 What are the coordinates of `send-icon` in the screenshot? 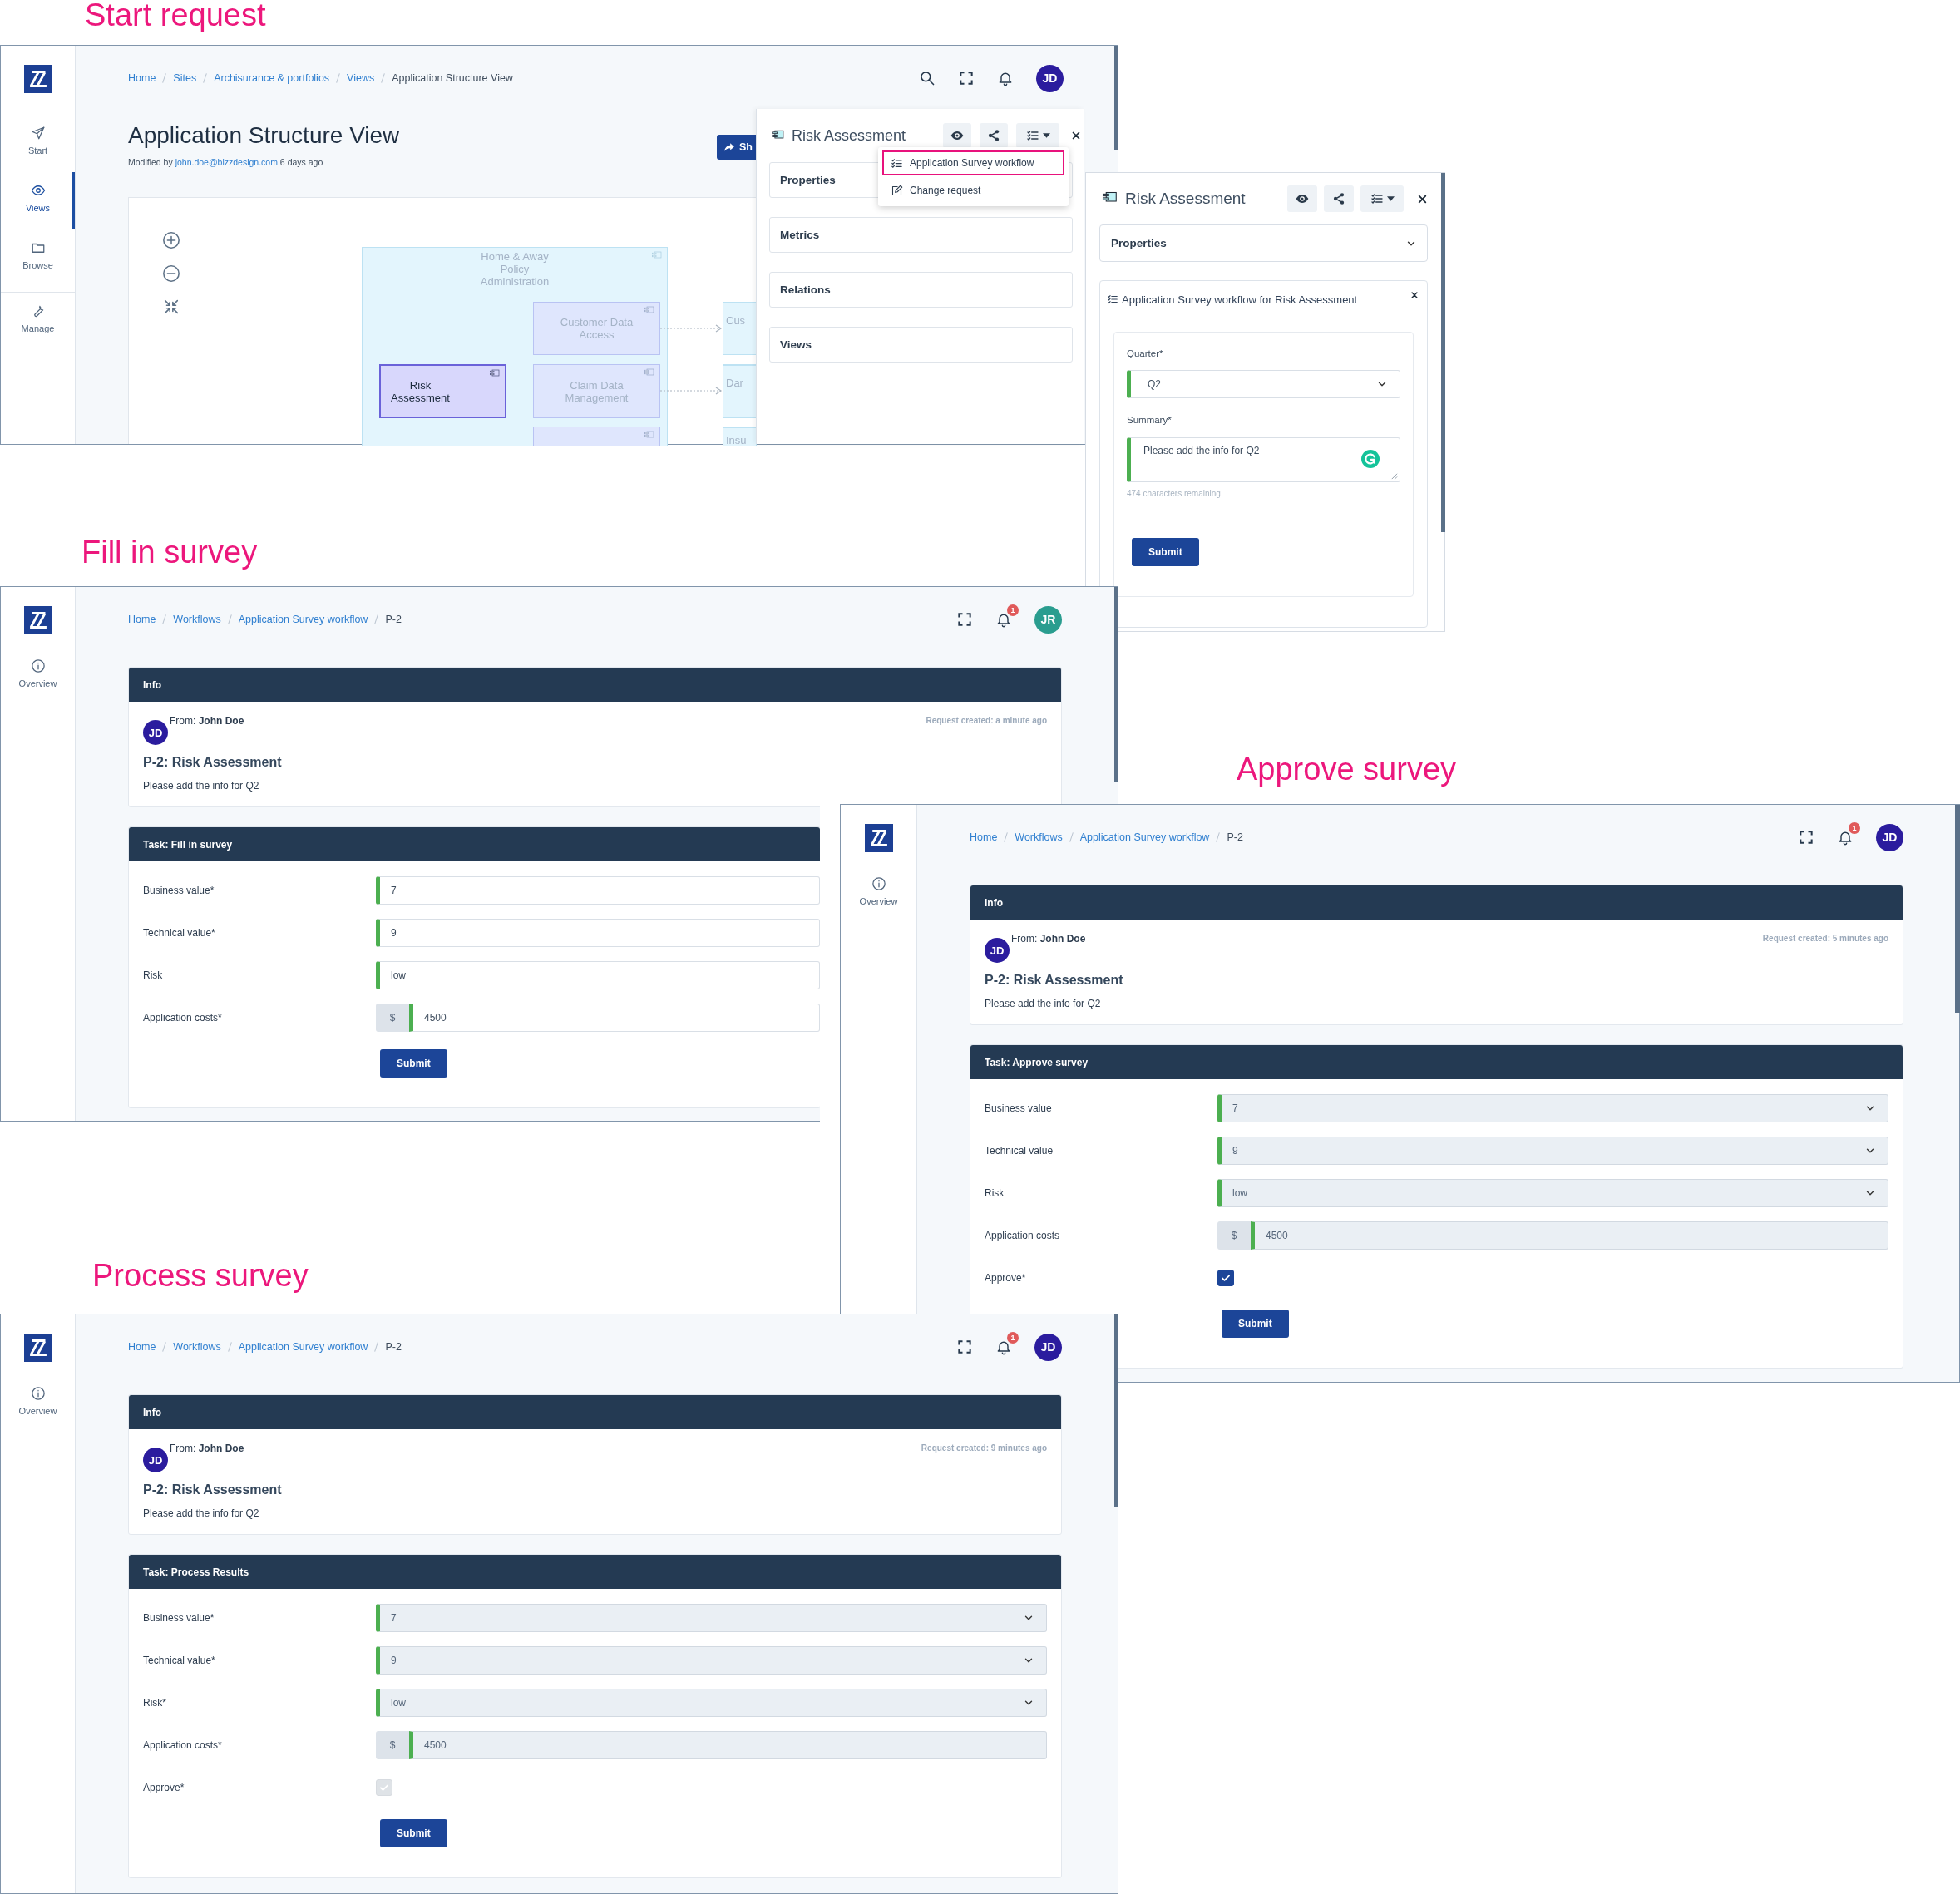 It's located at (38, 133).